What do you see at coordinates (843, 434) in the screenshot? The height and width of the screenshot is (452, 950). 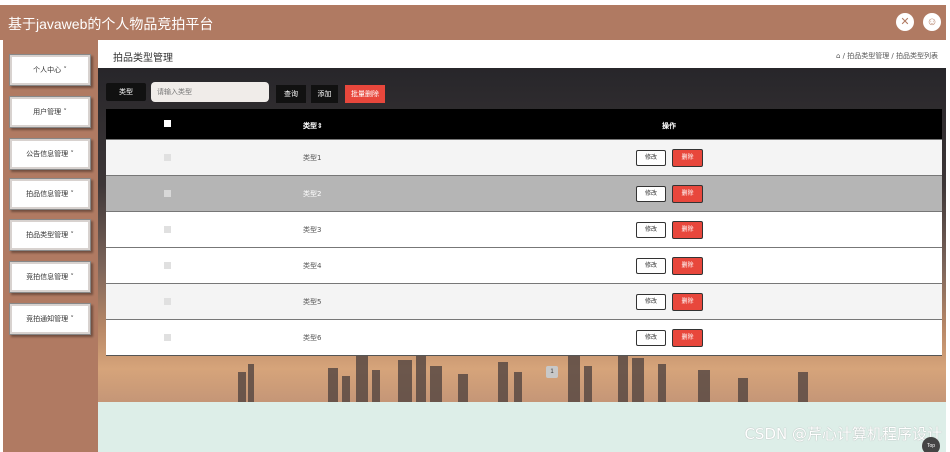 I see `watermark-text: CSDN @芹心计算机程序设计` at bounding box center [843, 434].